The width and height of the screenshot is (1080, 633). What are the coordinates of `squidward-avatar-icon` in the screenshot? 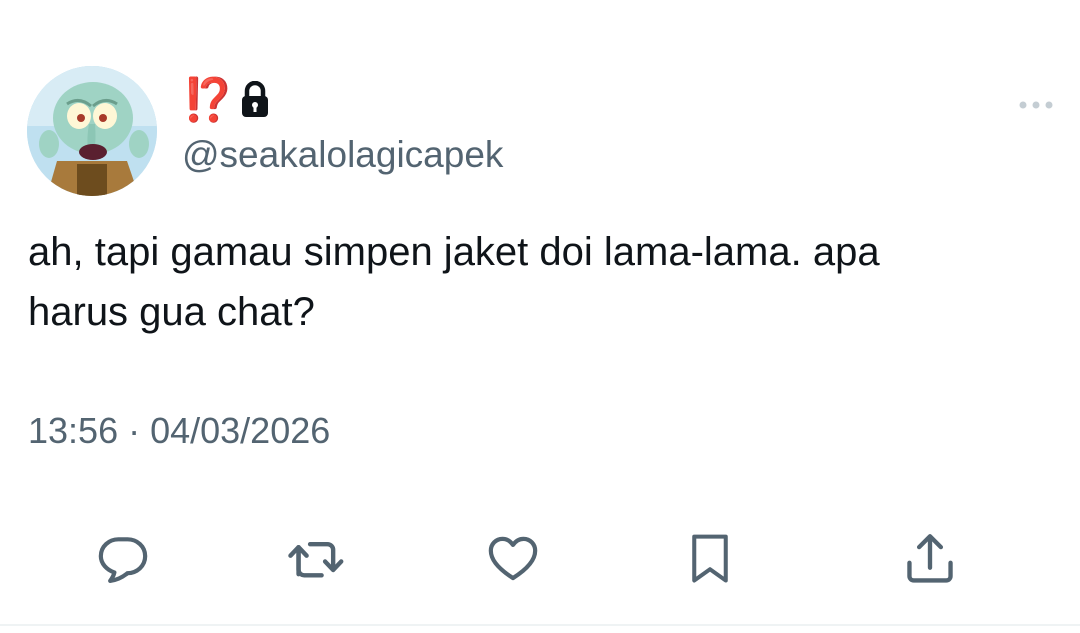 It's located at (92, 131).